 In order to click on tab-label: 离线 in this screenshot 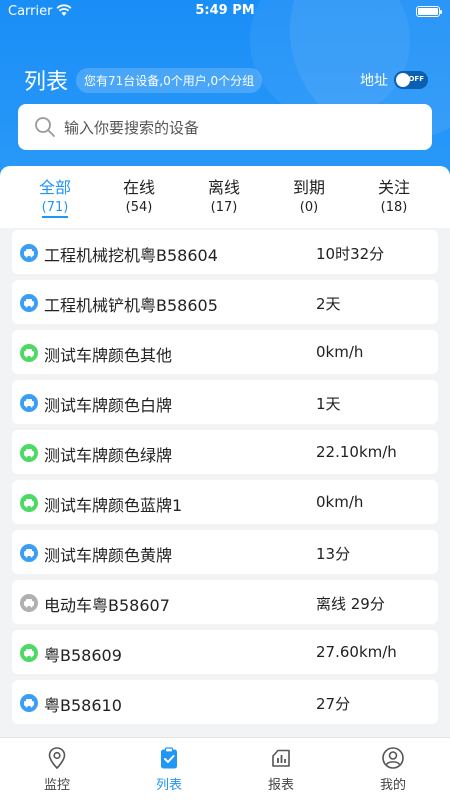, I will do `click(223, 187)`.